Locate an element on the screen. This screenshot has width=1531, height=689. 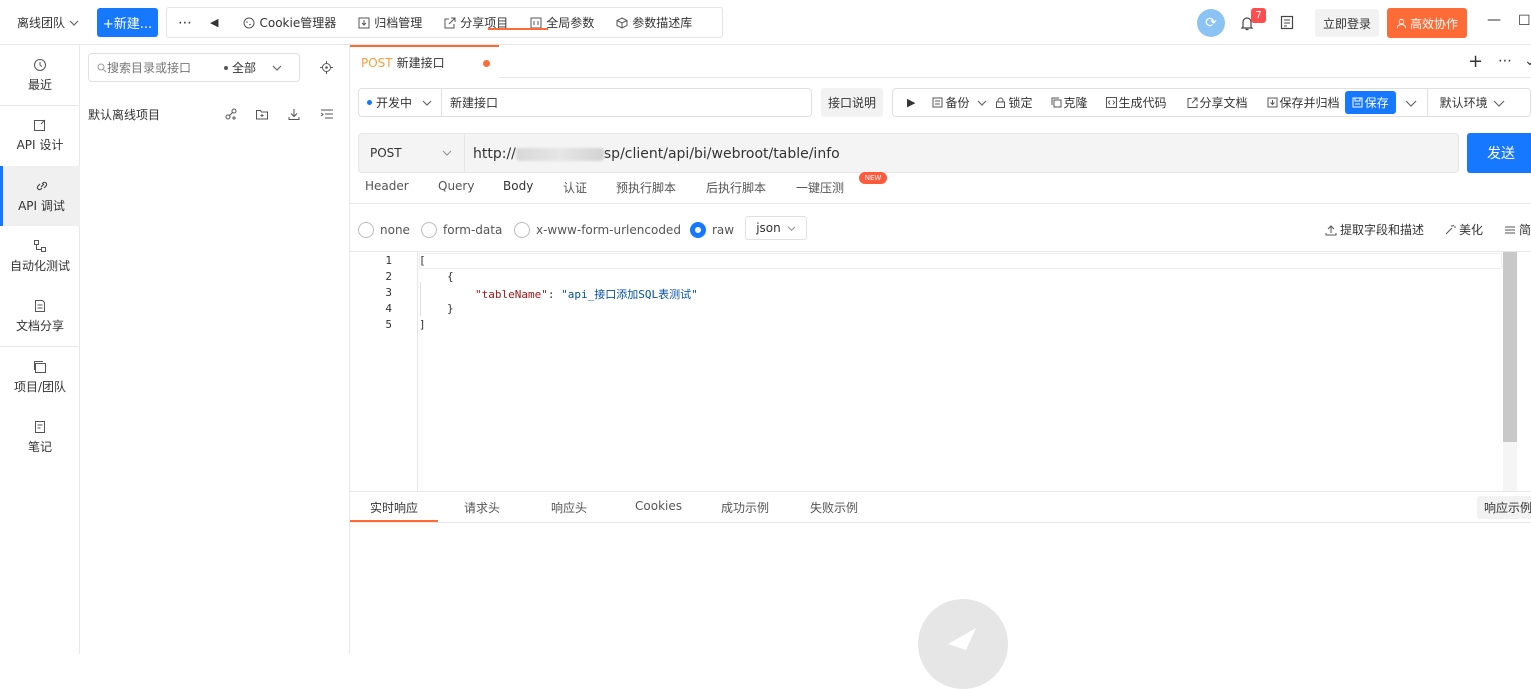
tab-auth: 认证 is located at coordinates (575, 187).